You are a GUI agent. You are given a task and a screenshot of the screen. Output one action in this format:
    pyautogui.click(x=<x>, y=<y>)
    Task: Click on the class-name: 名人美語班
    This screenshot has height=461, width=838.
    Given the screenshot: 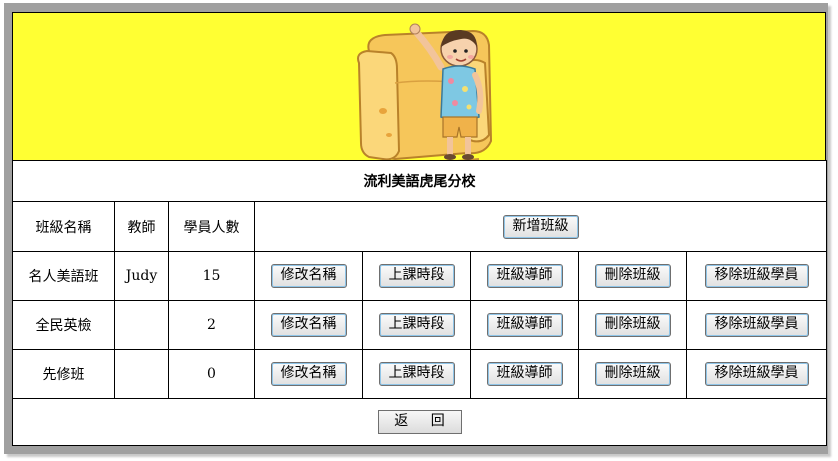 What is the action you would take?
    pyautogui.click(x=63, y=276)
    